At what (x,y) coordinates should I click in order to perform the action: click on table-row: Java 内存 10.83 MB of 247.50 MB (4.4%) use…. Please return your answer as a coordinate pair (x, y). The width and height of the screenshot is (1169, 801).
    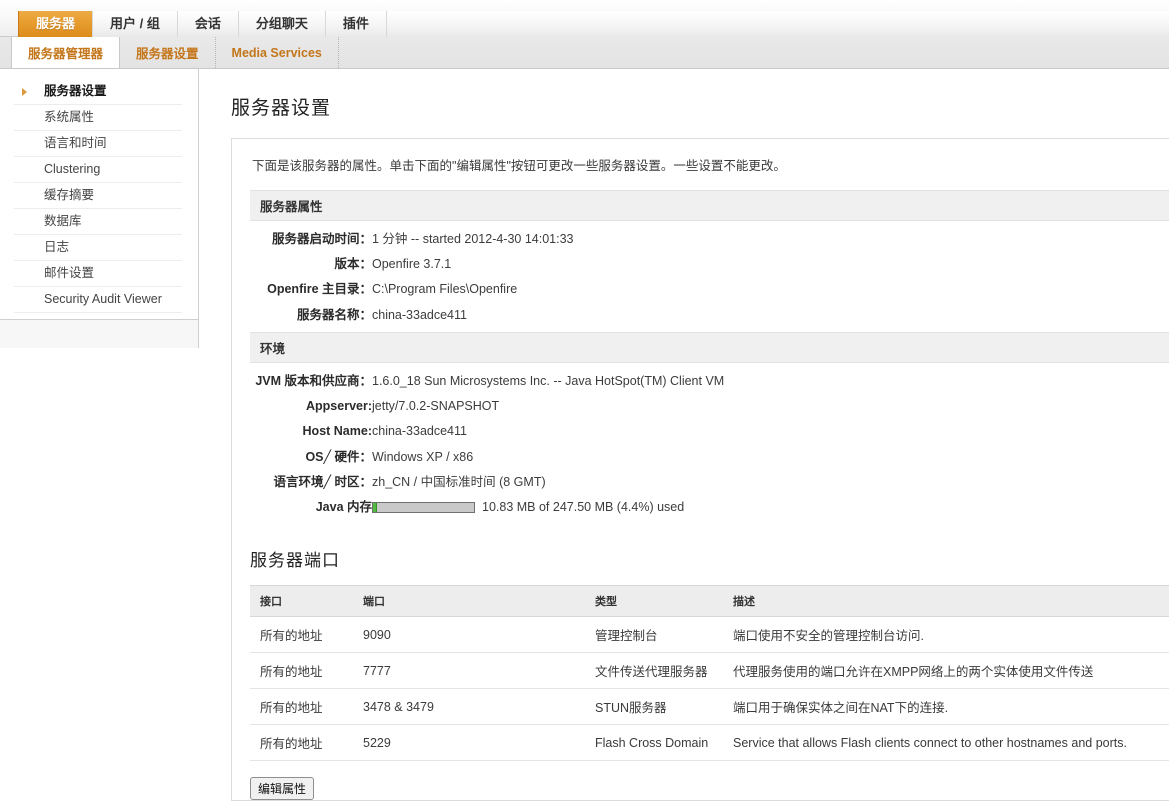
    Looking at the image, I should click on (478, 507).